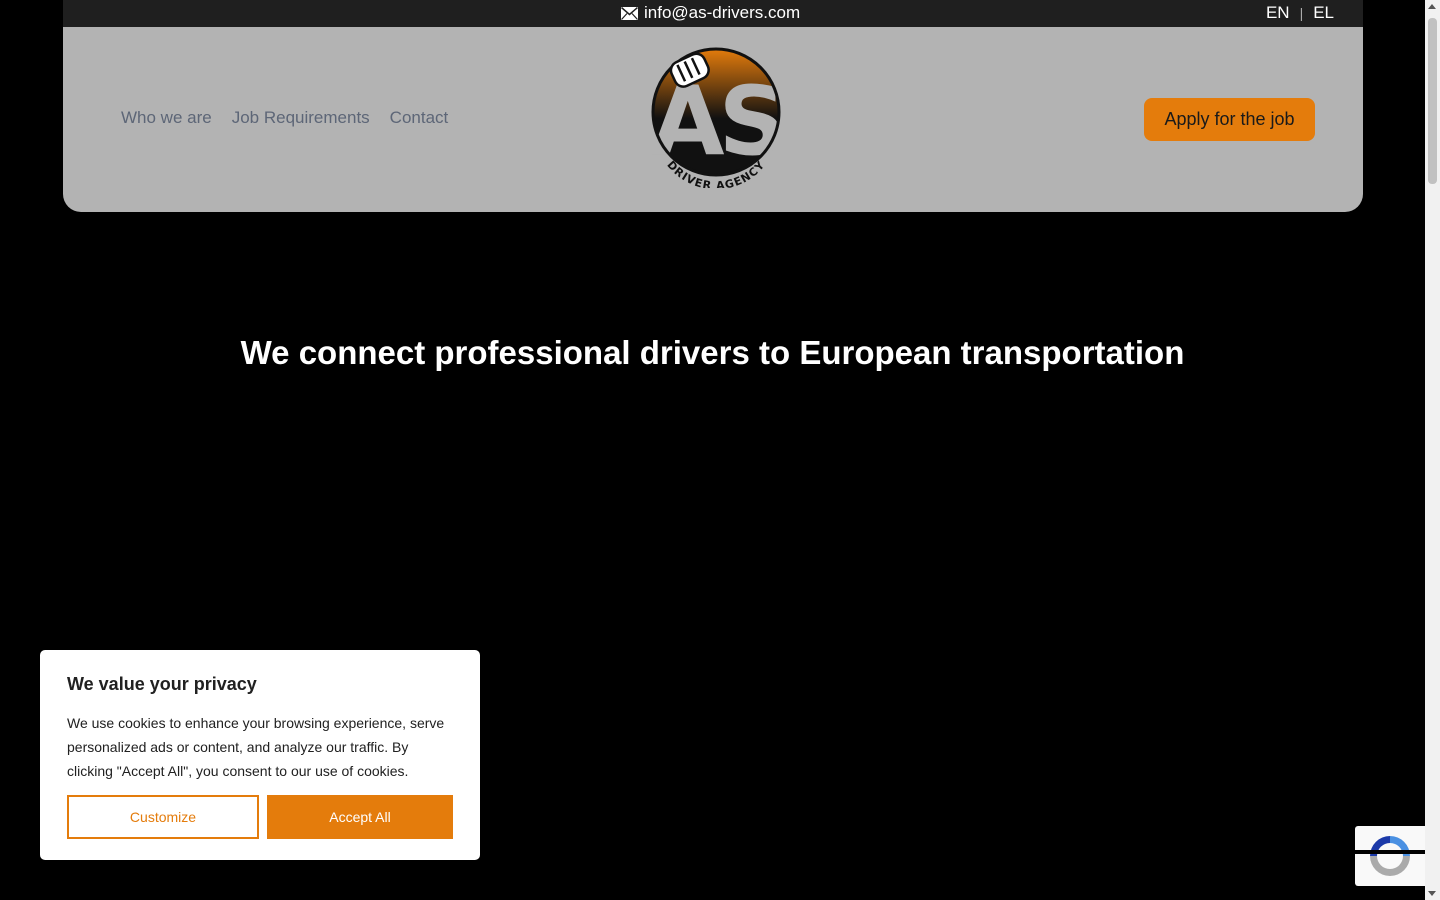 The width and height of the screenshot is (1440, 900). What do you see at coordinates (419, 118) in the screenshot?
I see `nav-contact: Contact` at bounding box center [419, 118].